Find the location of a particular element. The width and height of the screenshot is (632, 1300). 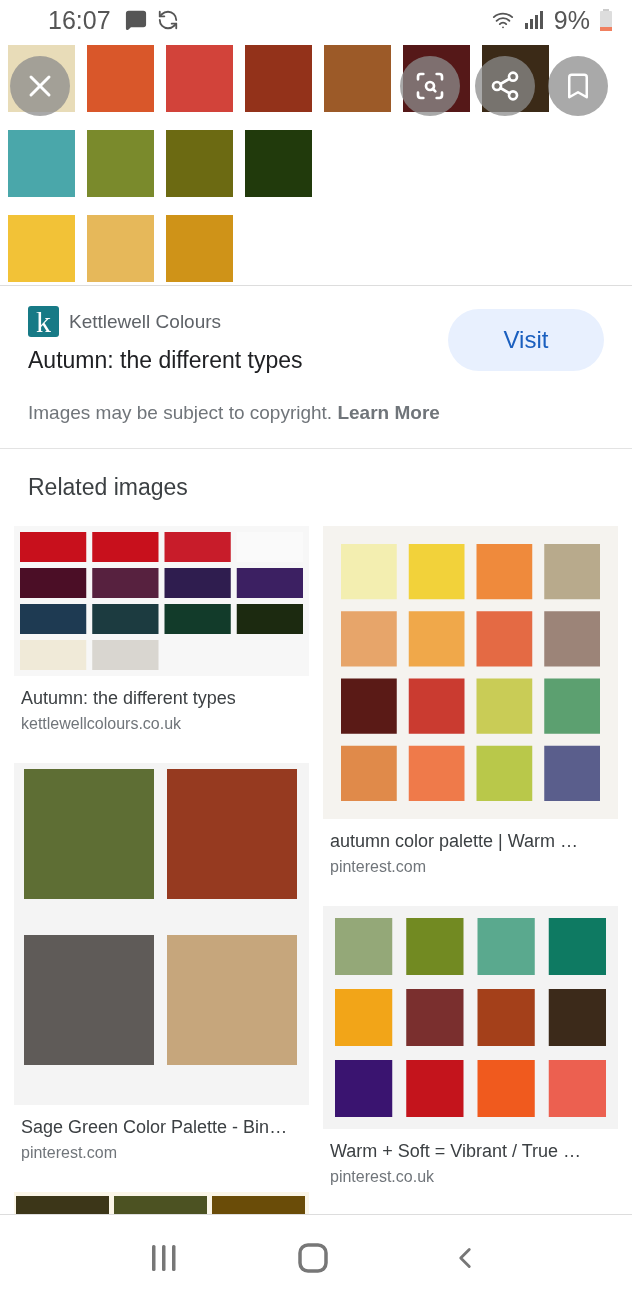

result-site: pinterest.co.uk is located at coordinates (382, 1177).